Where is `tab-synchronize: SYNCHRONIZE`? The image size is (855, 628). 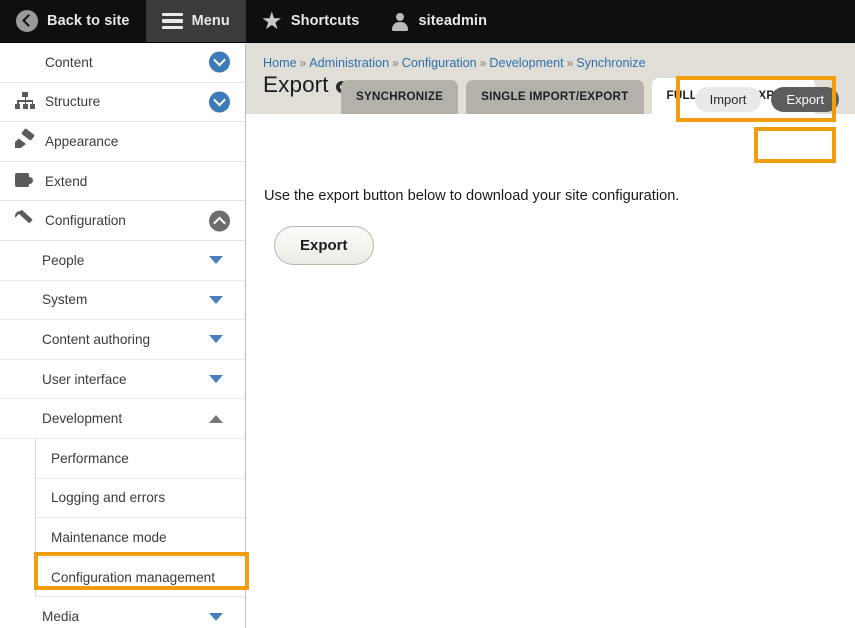
tab-synchronize: SYNCHRONIZE is located at coordinates (400, 97).